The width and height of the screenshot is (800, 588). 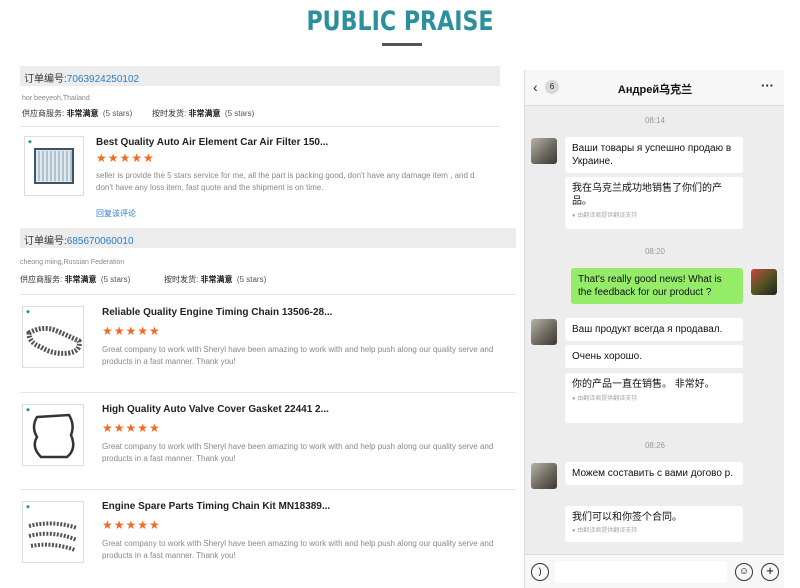 I want to click on buyer-name: hor beeyeoh,Thailand, so click(x=56, y=98).